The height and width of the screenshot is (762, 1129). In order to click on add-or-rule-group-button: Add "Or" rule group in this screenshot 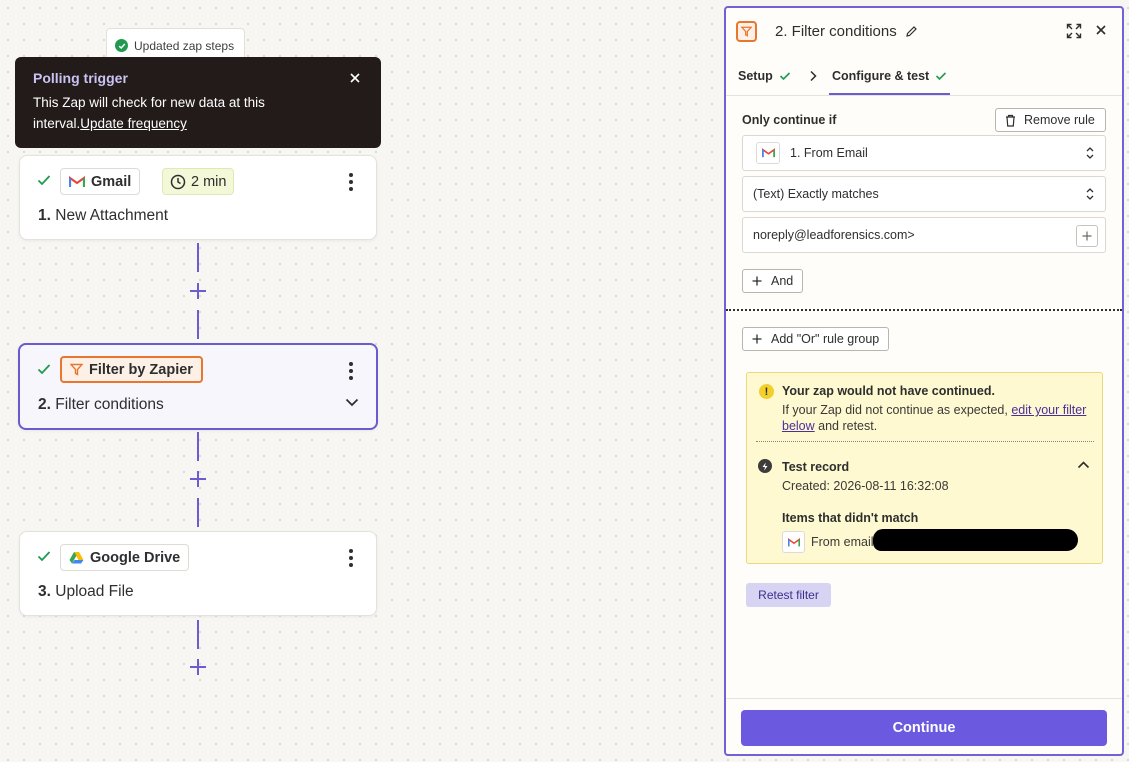, I will do `click(816, 339)`.